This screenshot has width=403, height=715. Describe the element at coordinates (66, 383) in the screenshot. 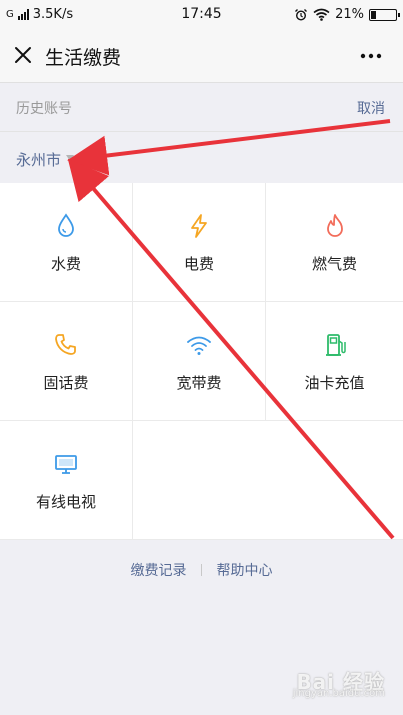

I see `service-label: 固话费` at that location.